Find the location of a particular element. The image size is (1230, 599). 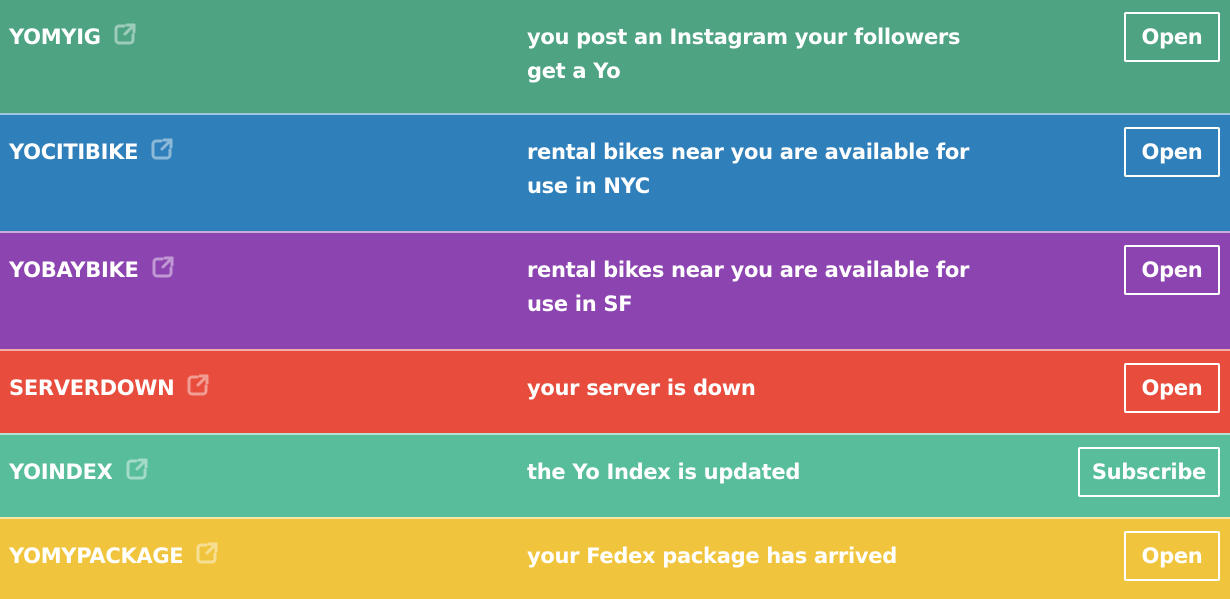

service-description: your server is down is located at coordinates (641, 388).